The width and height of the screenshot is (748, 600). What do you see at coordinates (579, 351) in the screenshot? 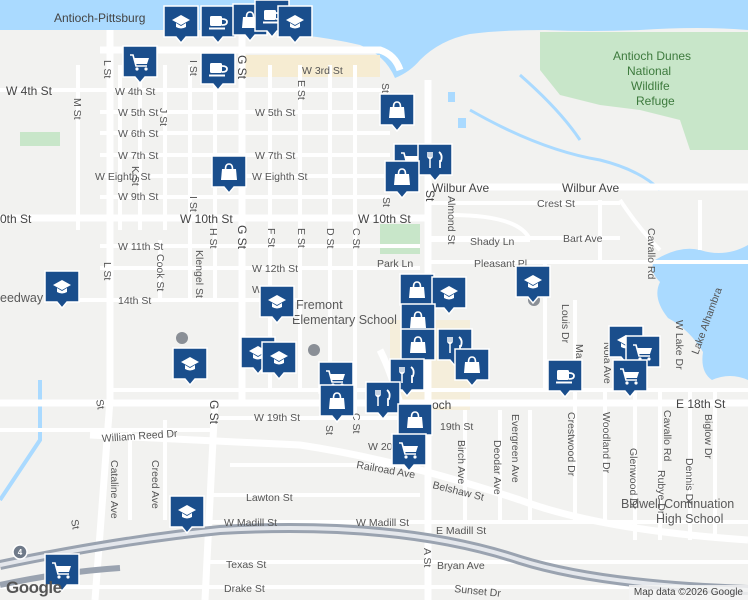
I see `label-ma: Ma` at bounding box center [579, 351].